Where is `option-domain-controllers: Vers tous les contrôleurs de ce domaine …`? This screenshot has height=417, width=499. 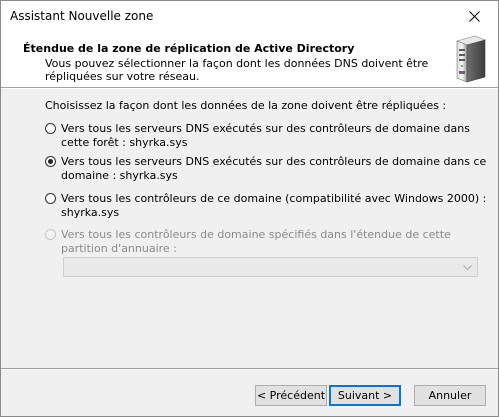 option-domain-controllers: Vers tous les contrôleurs de ce domaine … is located at coordinates (265, 207).